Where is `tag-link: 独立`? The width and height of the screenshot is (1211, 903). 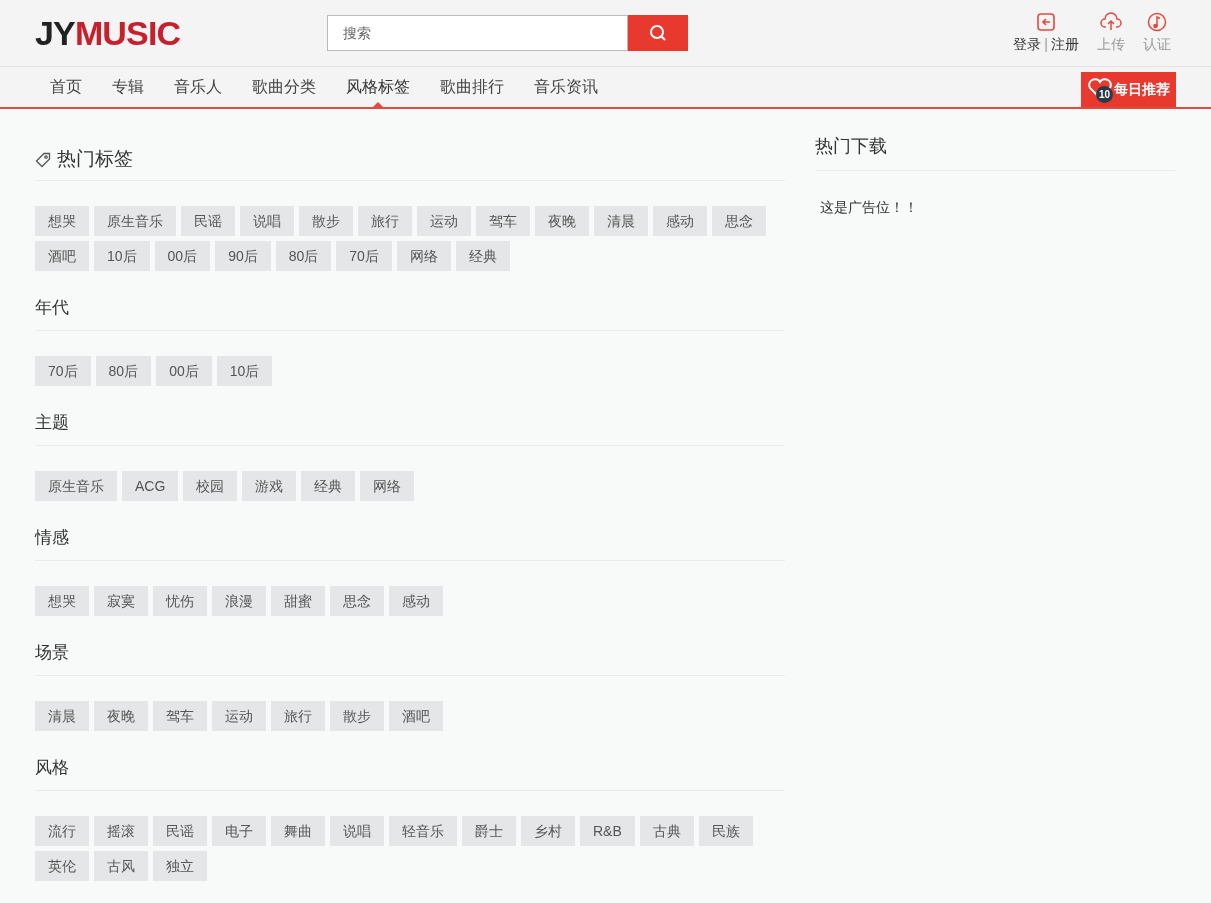 tag-link: 独立 is located at coordinates (180, 866).